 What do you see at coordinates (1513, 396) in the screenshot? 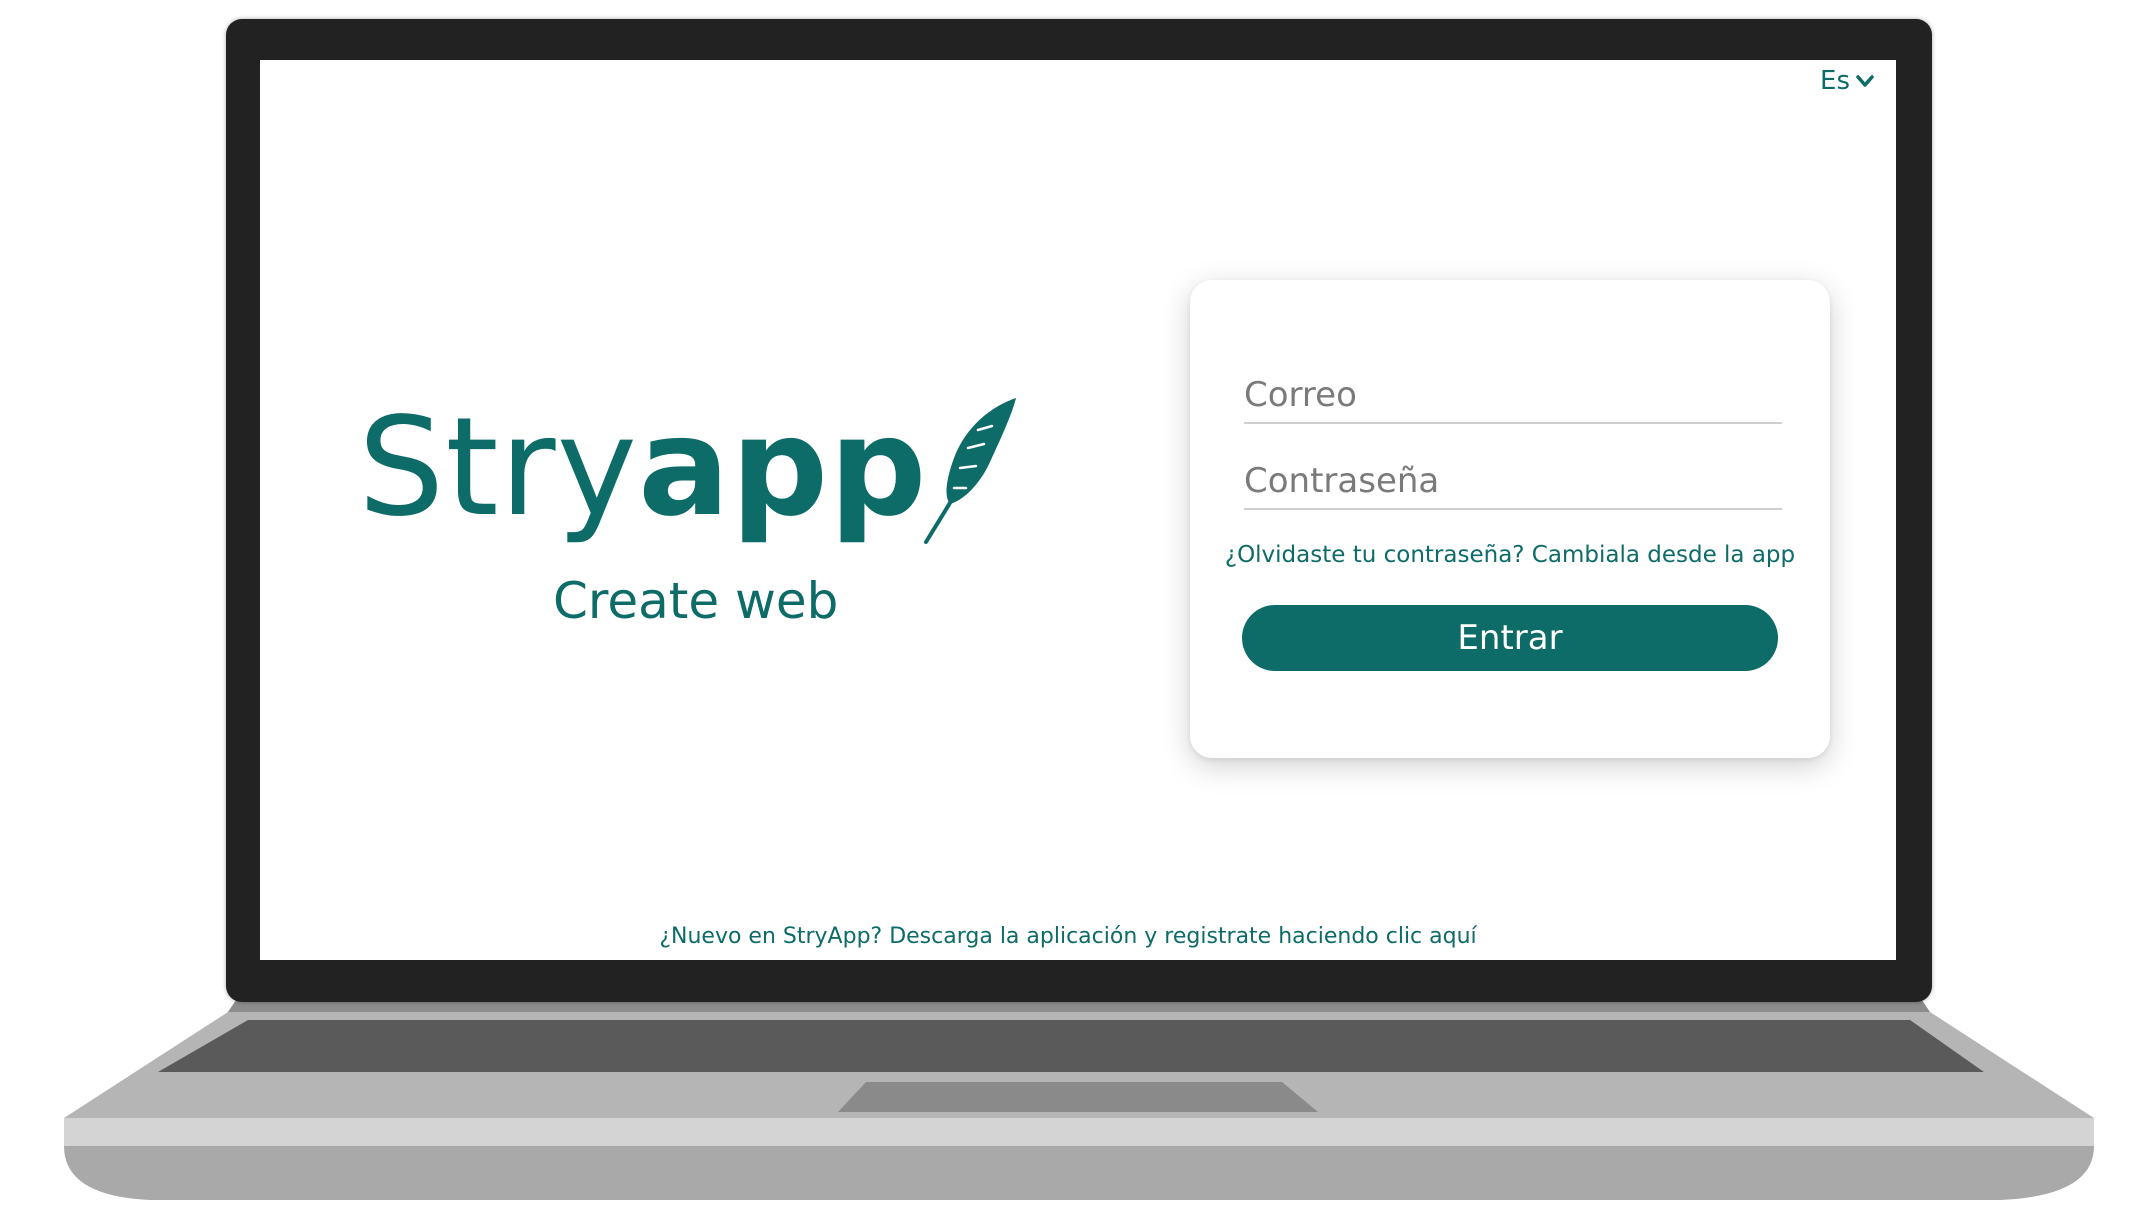
I see `email-field` at bounding box center [1513, 396].